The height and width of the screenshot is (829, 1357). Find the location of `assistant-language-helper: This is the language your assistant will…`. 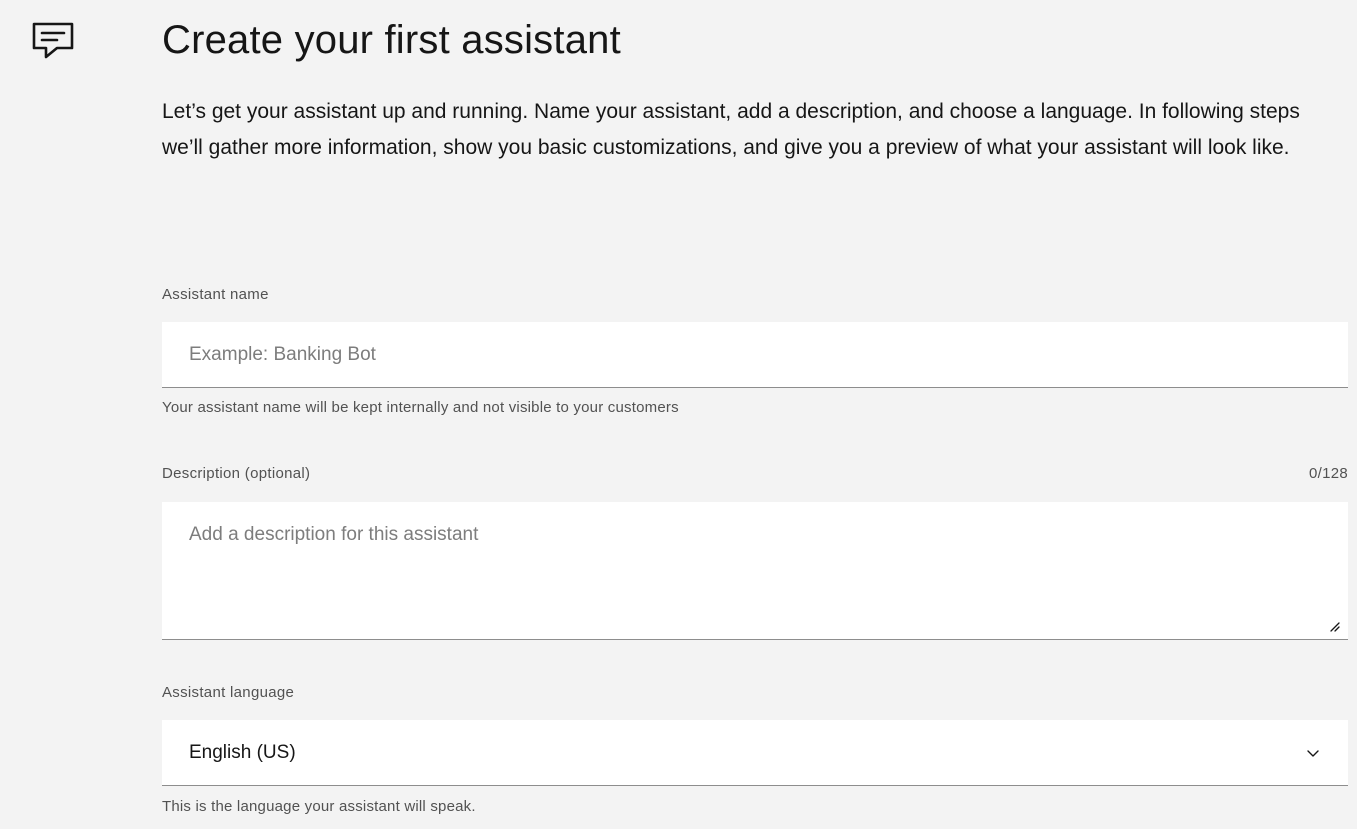

assistant-language-helper: This is the language your assistant will… is located at coordinates (319, 806).